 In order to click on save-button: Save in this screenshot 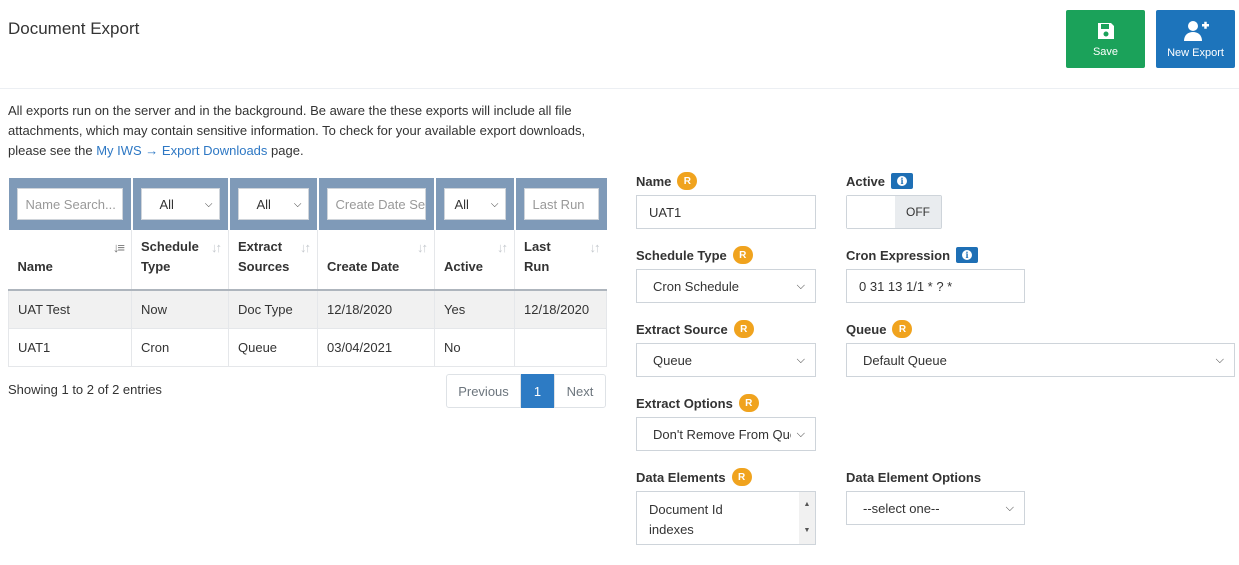, I will do `click(1105, 39)`.